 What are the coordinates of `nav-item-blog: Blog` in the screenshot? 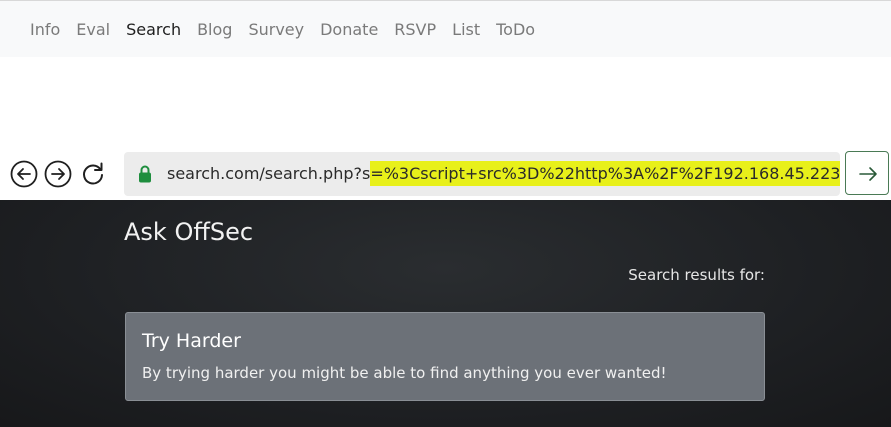 It's located at (214, 29).